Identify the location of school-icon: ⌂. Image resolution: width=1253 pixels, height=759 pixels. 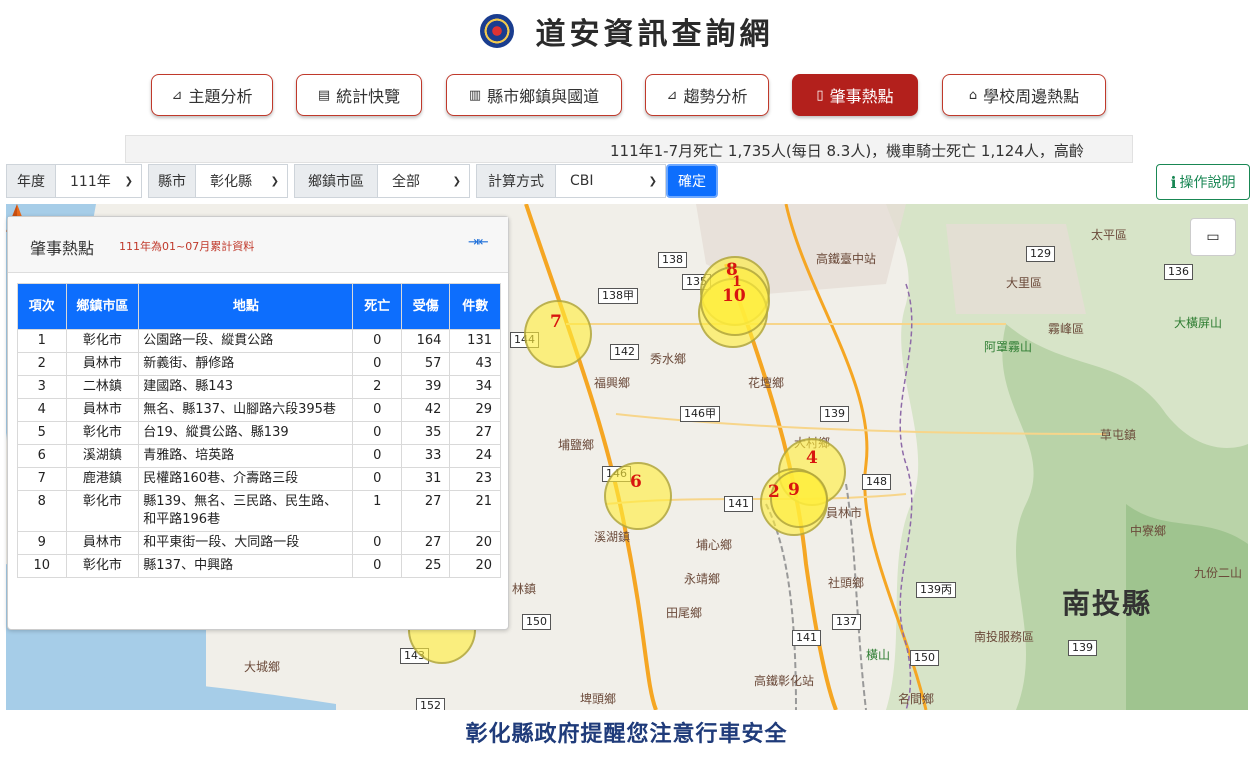
(973, 95).